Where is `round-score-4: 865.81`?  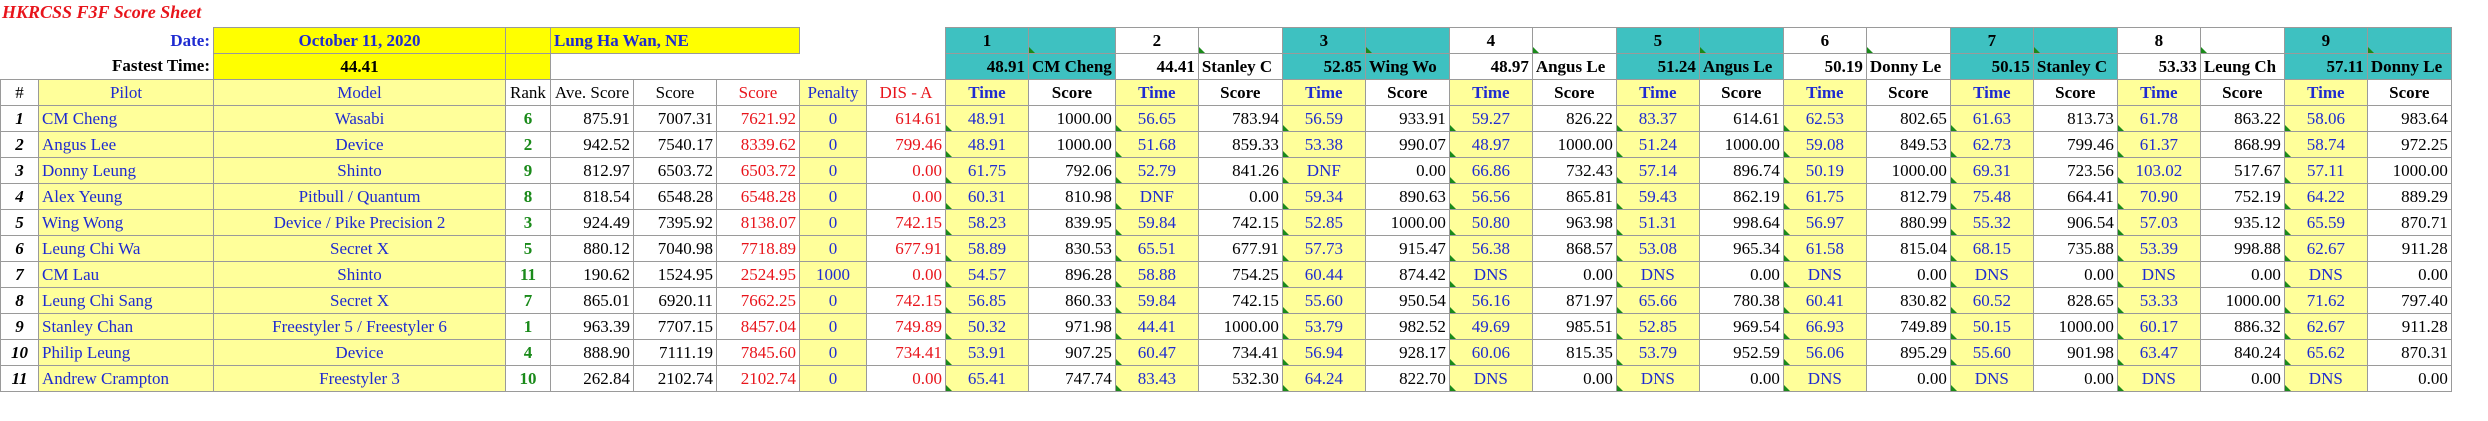 round-score-4: 865.81 is located at coordinates (1574, 196).